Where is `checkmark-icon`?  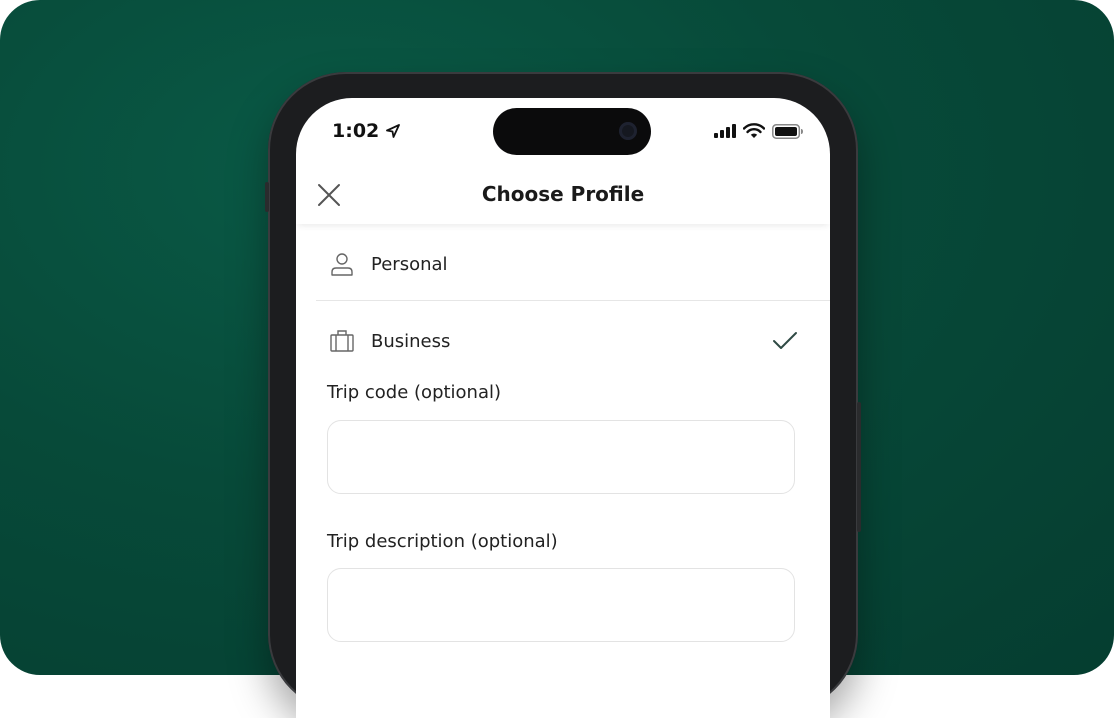 checkmark-icon is located at coordinates (785, 340).